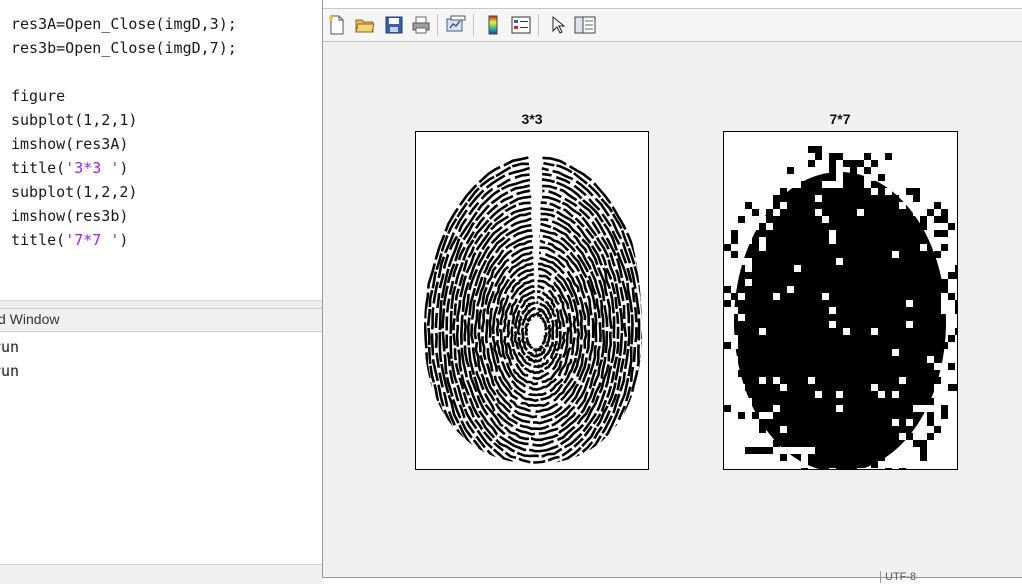 The width and height of the screenshot is (1022, 584). What do you see at coordinates (69, 216) in the screenshot?
I see `code-line: imshow(res3b)` at bounding box center [69, 216].